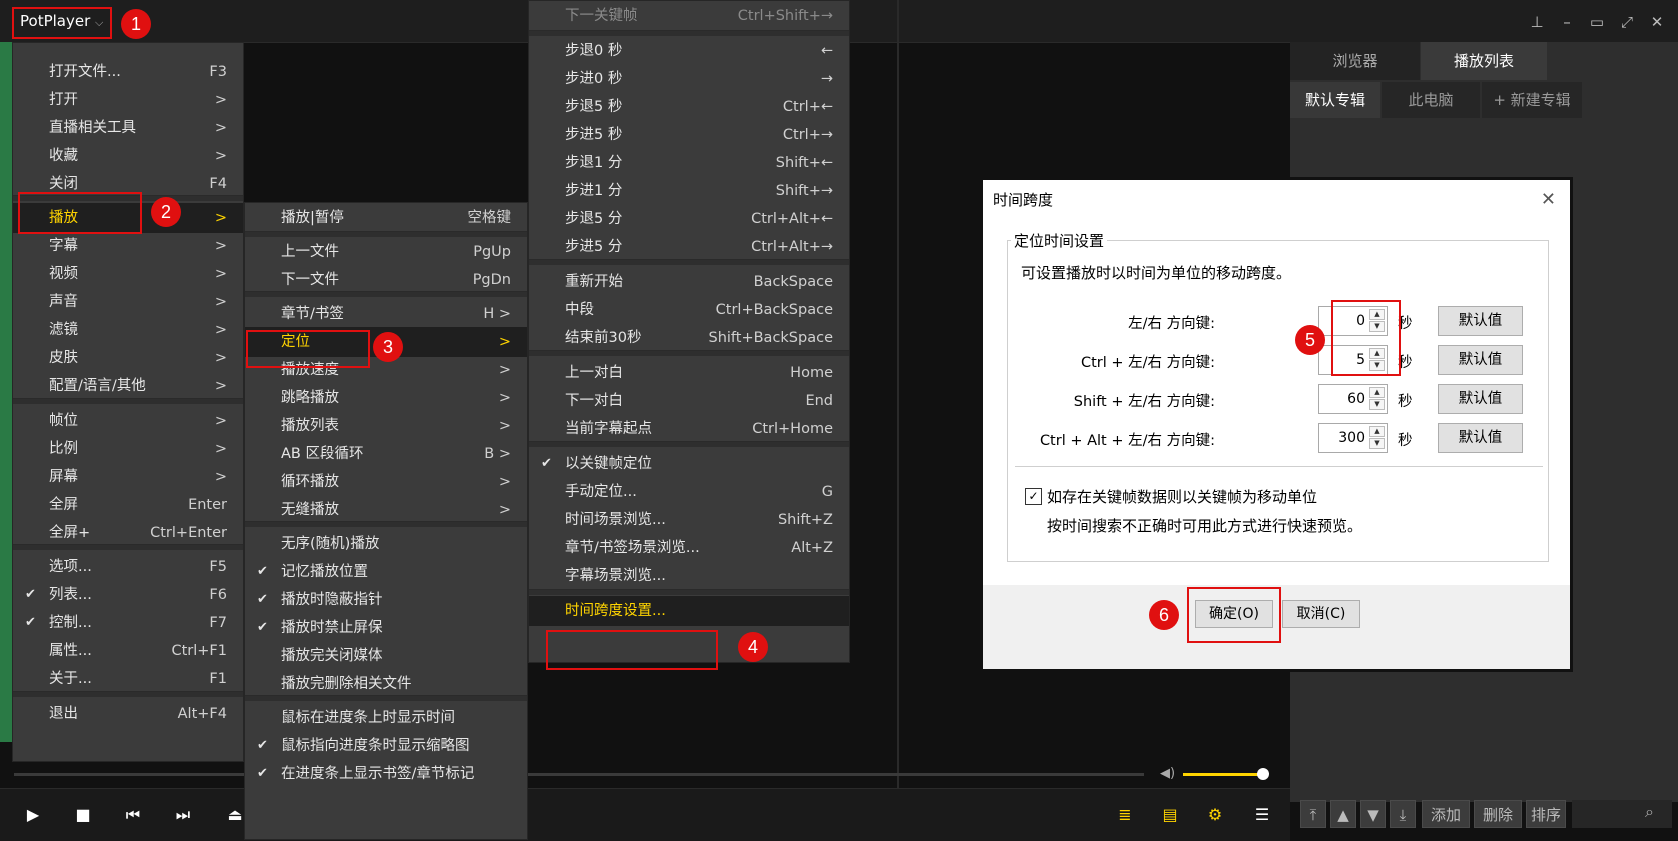 The width and height of the screenshot is (1678, 841). Describe the element at coordinates (689, 548) in the screenshot. I see `seek-menu-item: 章节/书签场景浏览... Alt+Z` at that location.